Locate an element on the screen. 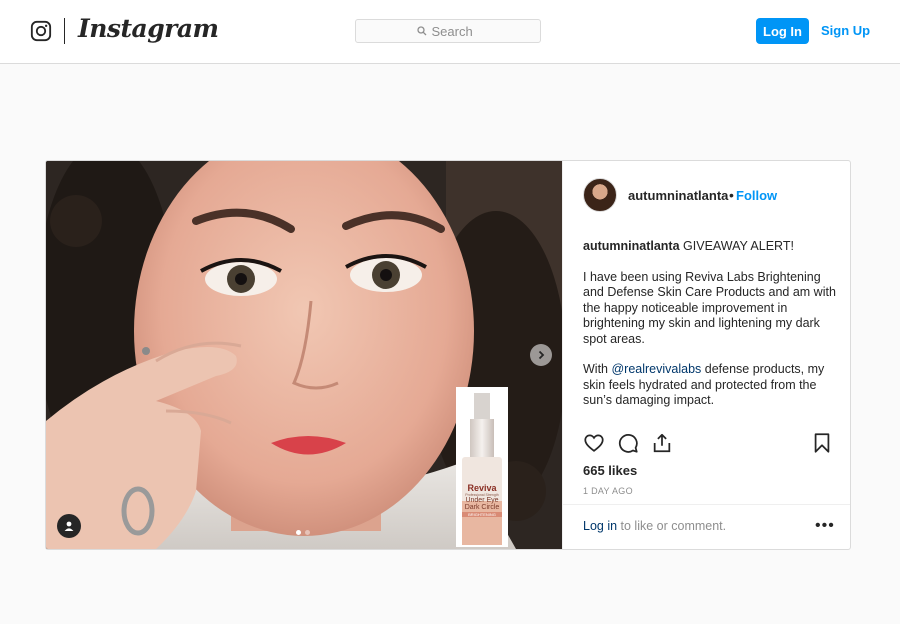 The width and height of the screenshot is (900, 624). heart-icon is located at coordinates (594, 443).